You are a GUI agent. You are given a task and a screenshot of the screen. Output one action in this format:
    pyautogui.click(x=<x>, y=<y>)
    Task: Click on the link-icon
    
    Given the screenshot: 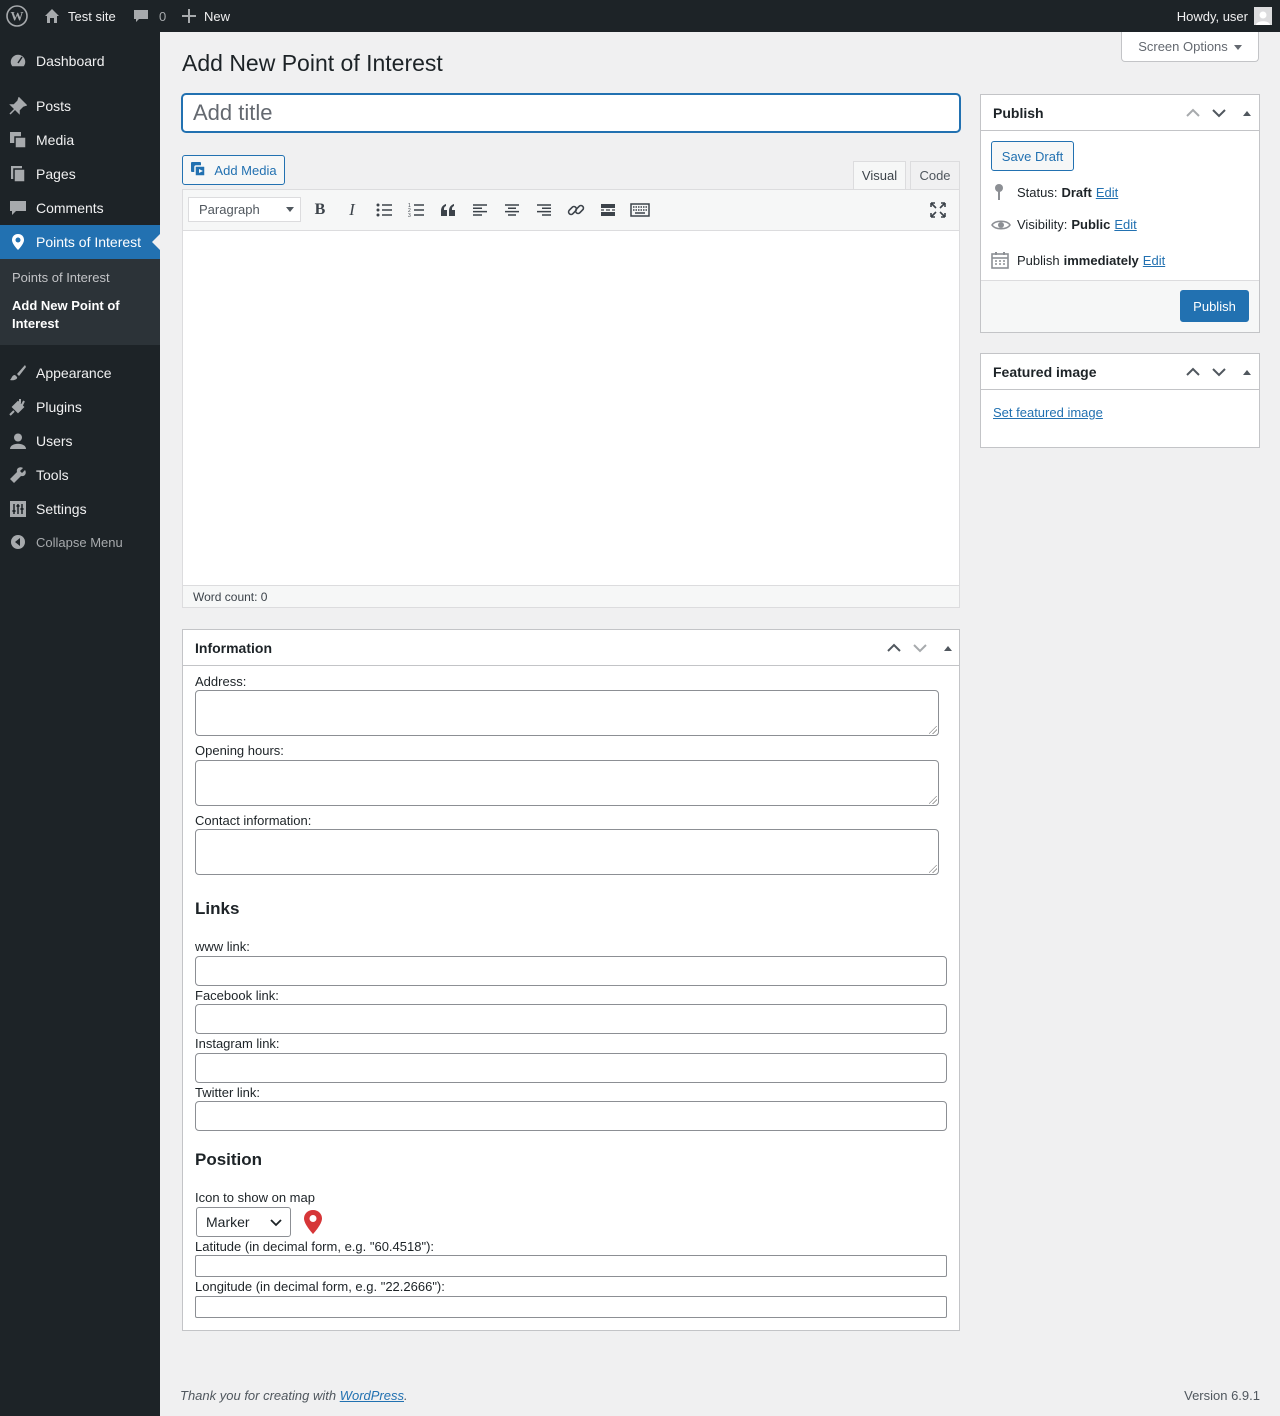 What is the action you would take?
    pyautogui.click(x=576, y=210)
    